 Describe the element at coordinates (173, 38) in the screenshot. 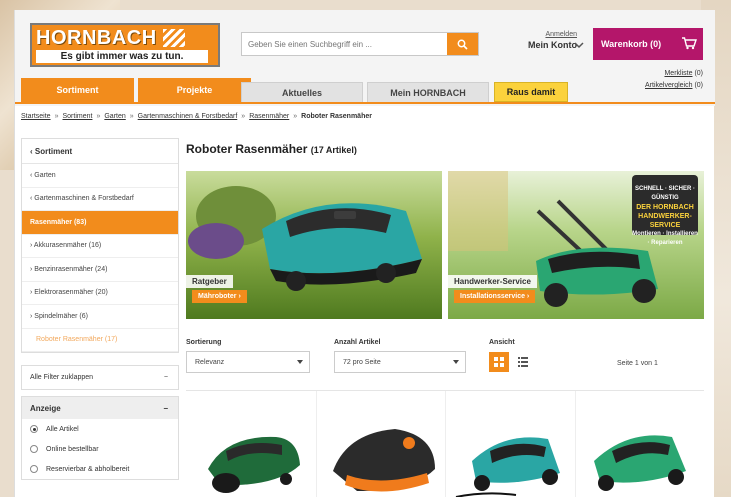

I see `logo-stripes` at that location.